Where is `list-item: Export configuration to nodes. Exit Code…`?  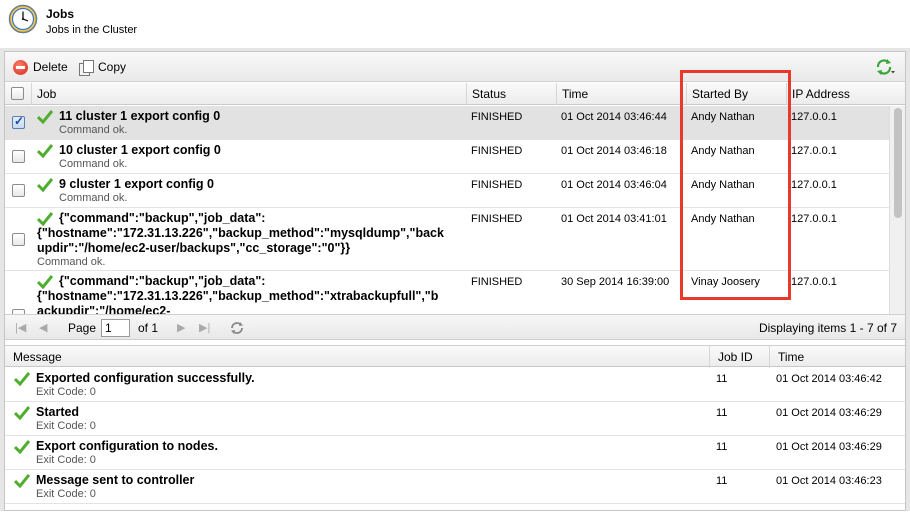 list-item: Export configuration to nodes. Exit Code… is located at coordinates (455, 453).